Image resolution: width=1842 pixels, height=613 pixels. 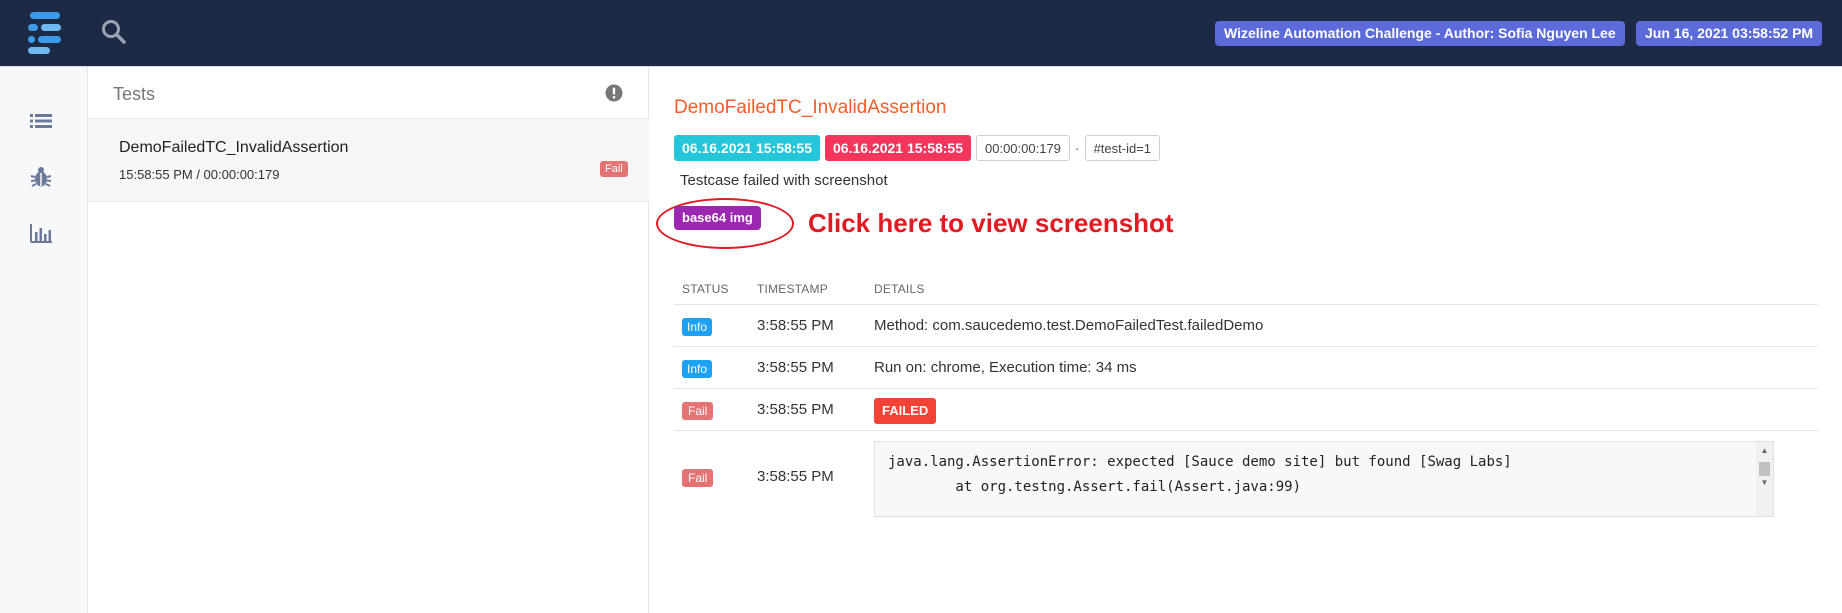 What do you see at coordinates (905, 411) in the screenshot?
I see `failed-label-badge: FAILED` at bounding box center [905, 411].